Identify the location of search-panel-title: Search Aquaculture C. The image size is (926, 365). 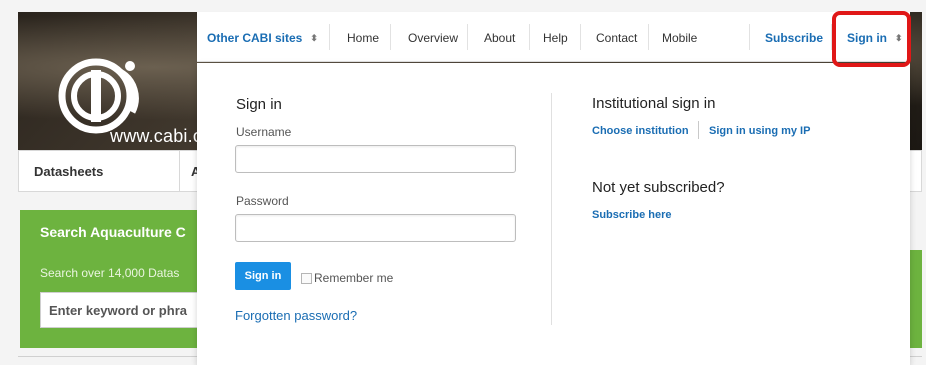
(113, 232).